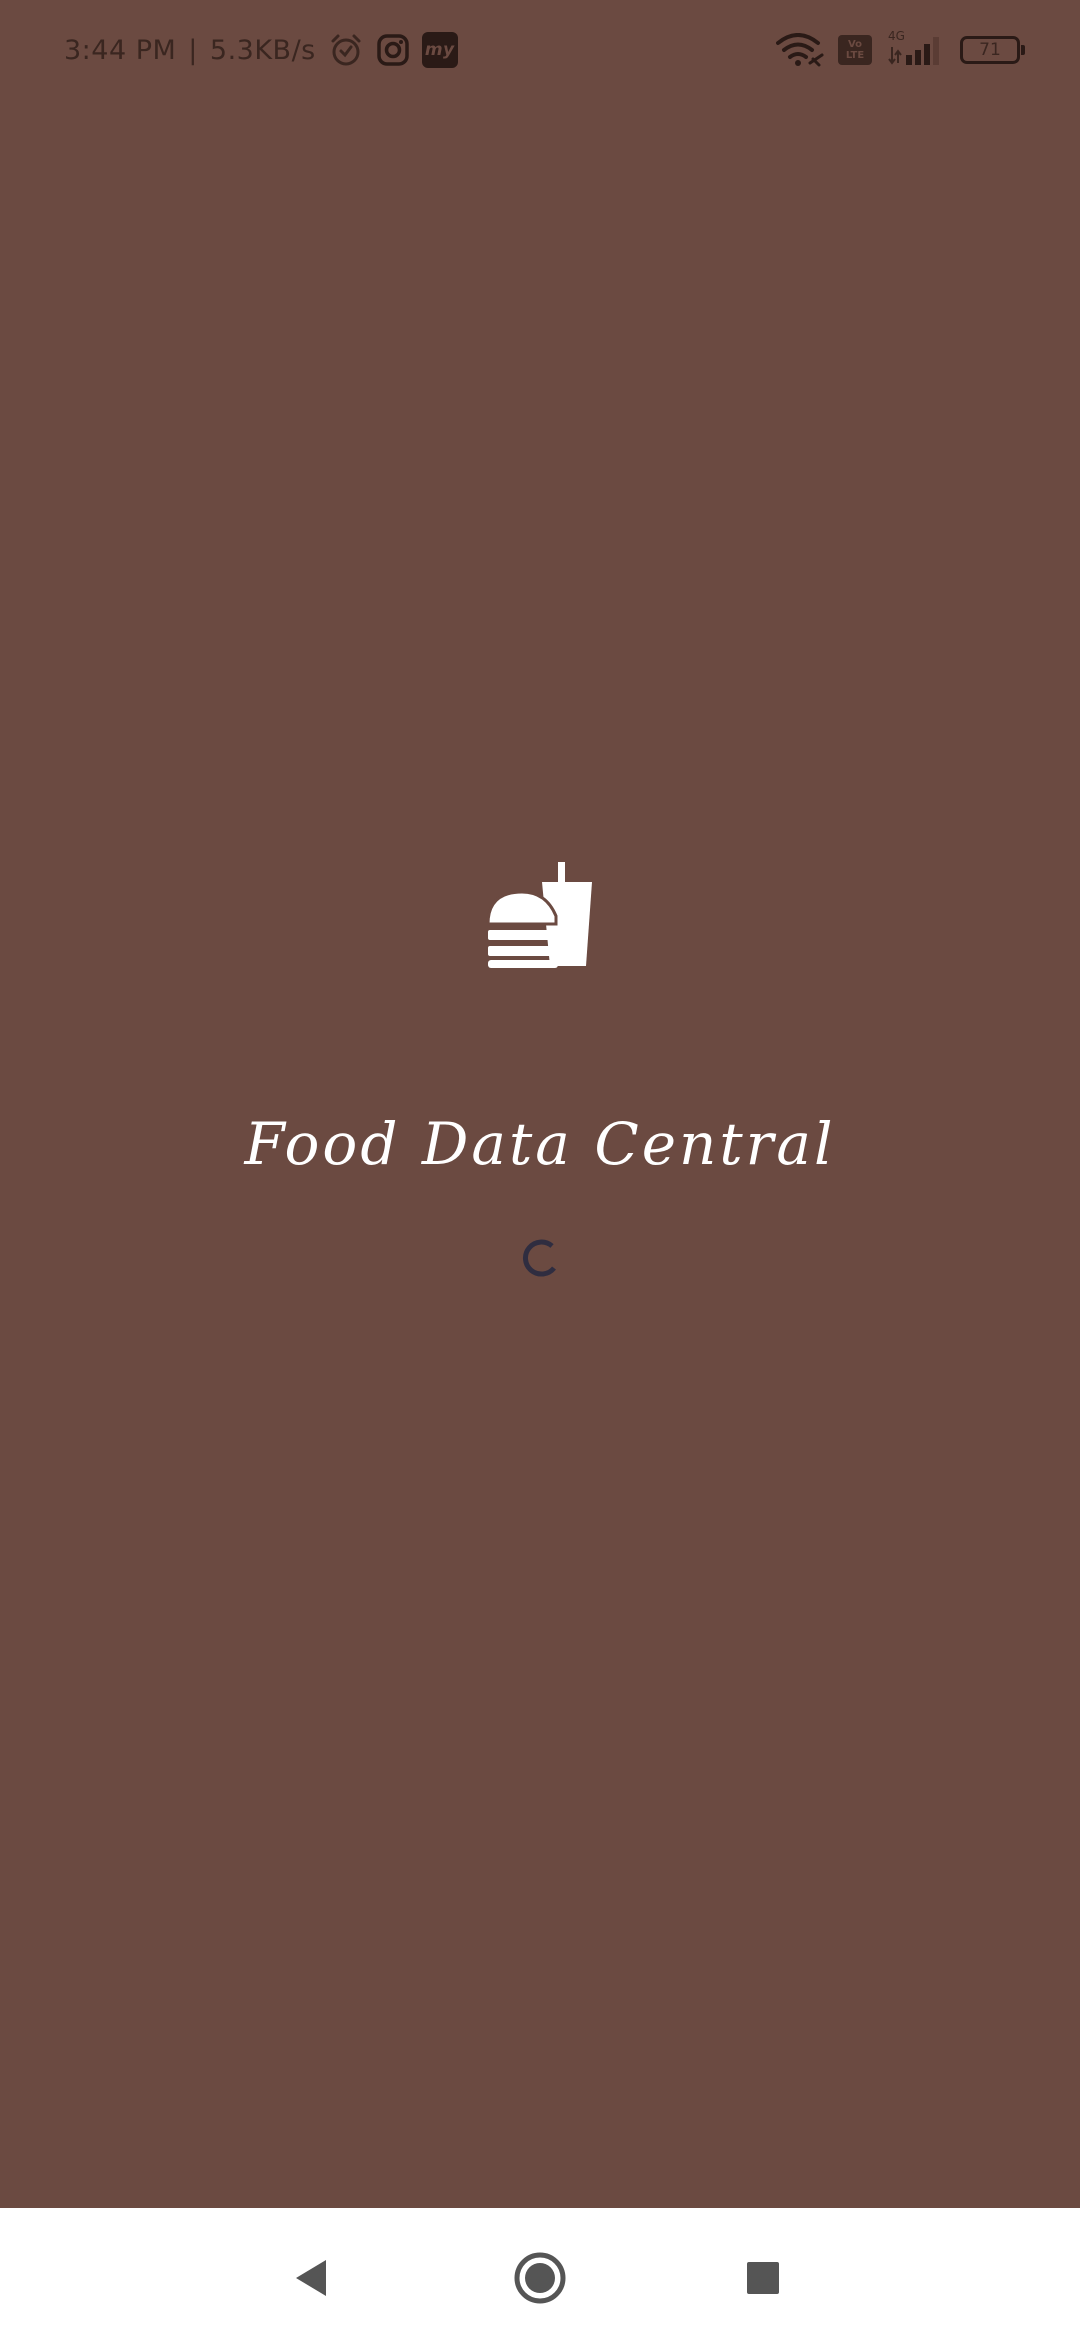 This screenshot has height=2340, width=1080. What do you see at coordinates (800, 50) in the screenshot?
I see `wifi-icon` at bounding box center [800, 50].